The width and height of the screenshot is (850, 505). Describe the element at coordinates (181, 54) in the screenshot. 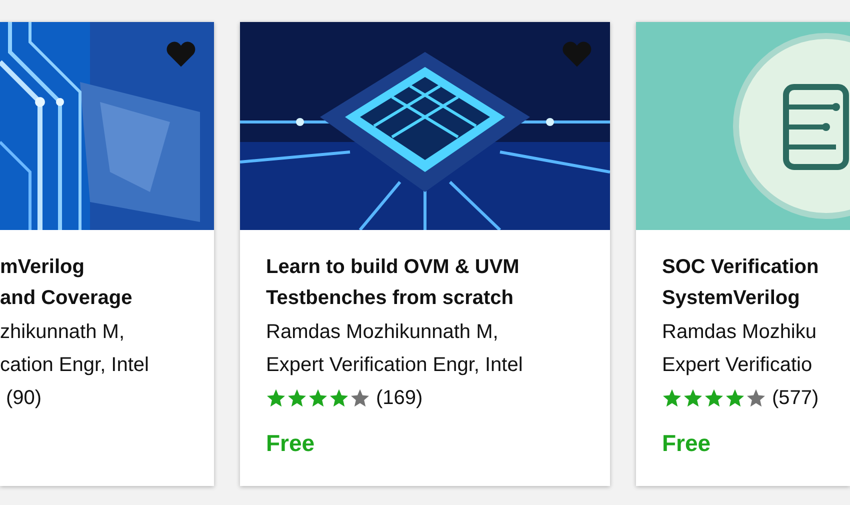

I see `heart-icon` at that location.